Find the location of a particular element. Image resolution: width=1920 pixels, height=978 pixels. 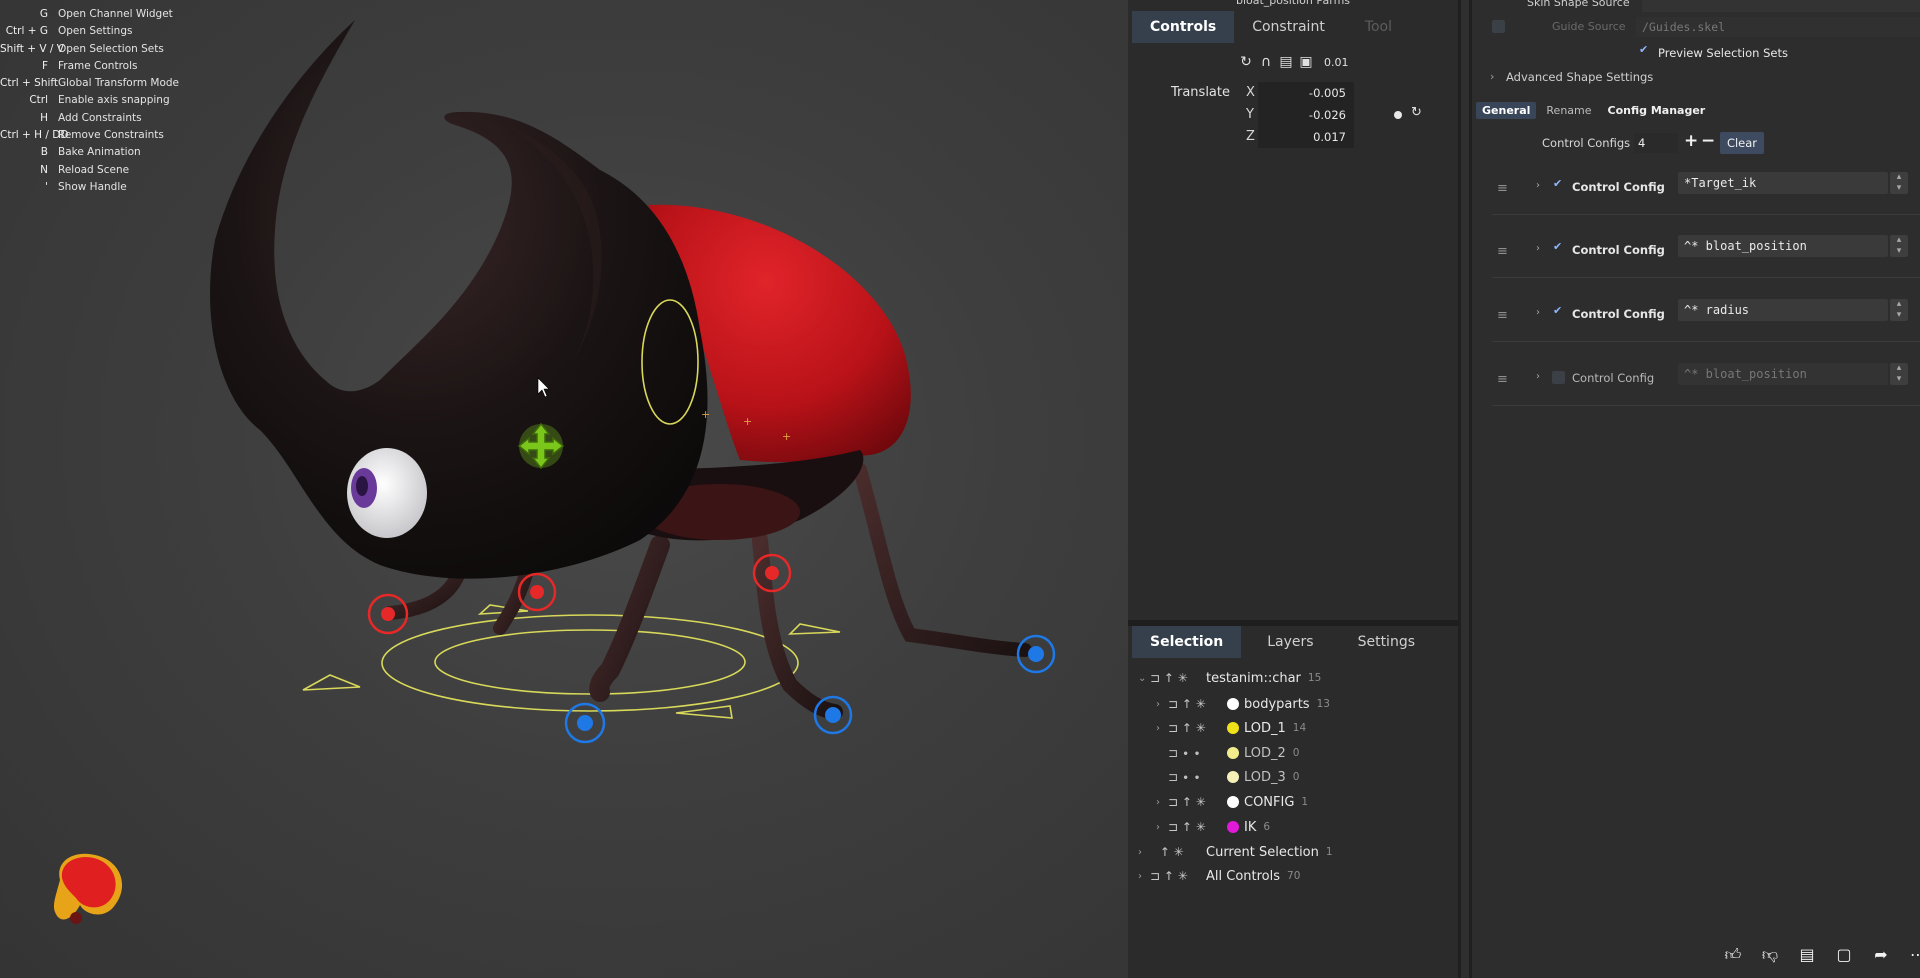

beetle-head is located at coordinates (459, 299).